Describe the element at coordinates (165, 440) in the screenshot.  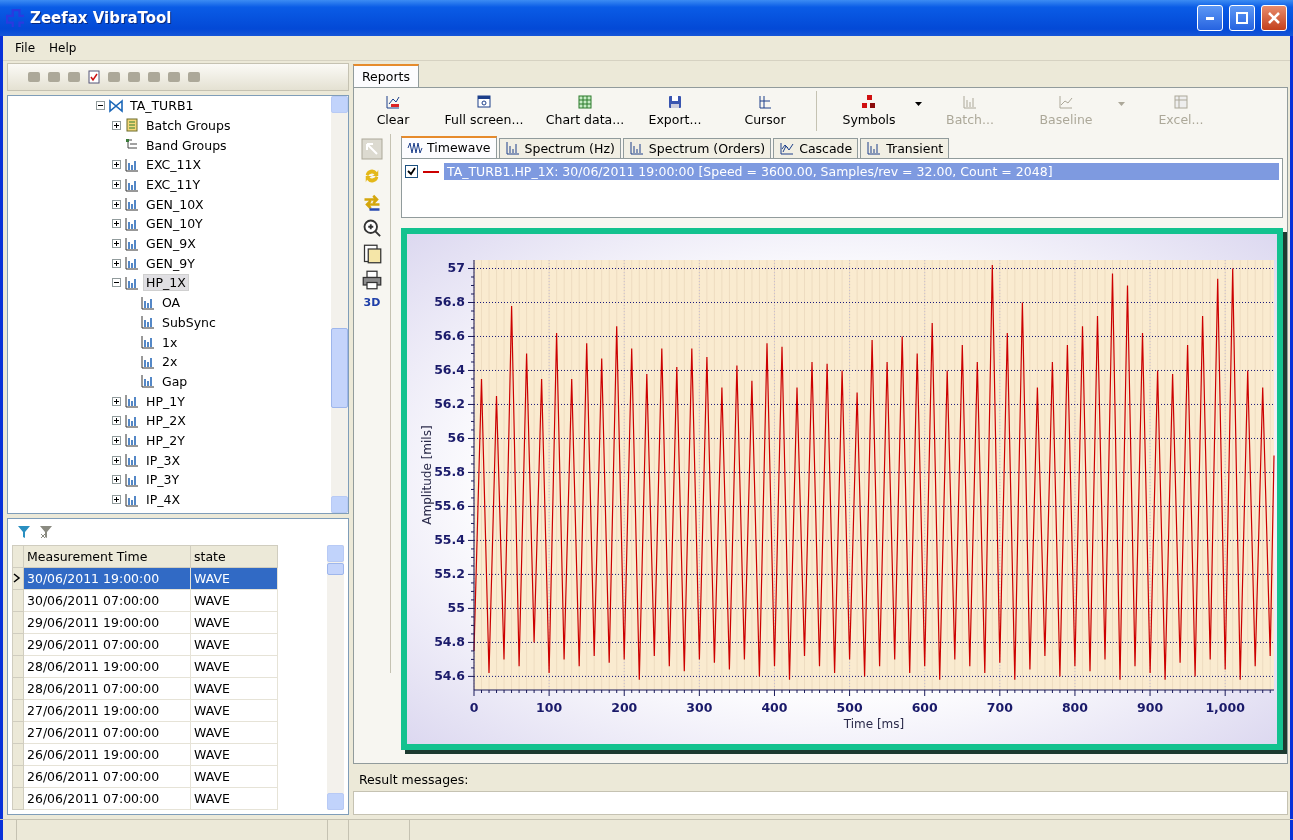
I see `tree-item: HP_2Y` at that location.